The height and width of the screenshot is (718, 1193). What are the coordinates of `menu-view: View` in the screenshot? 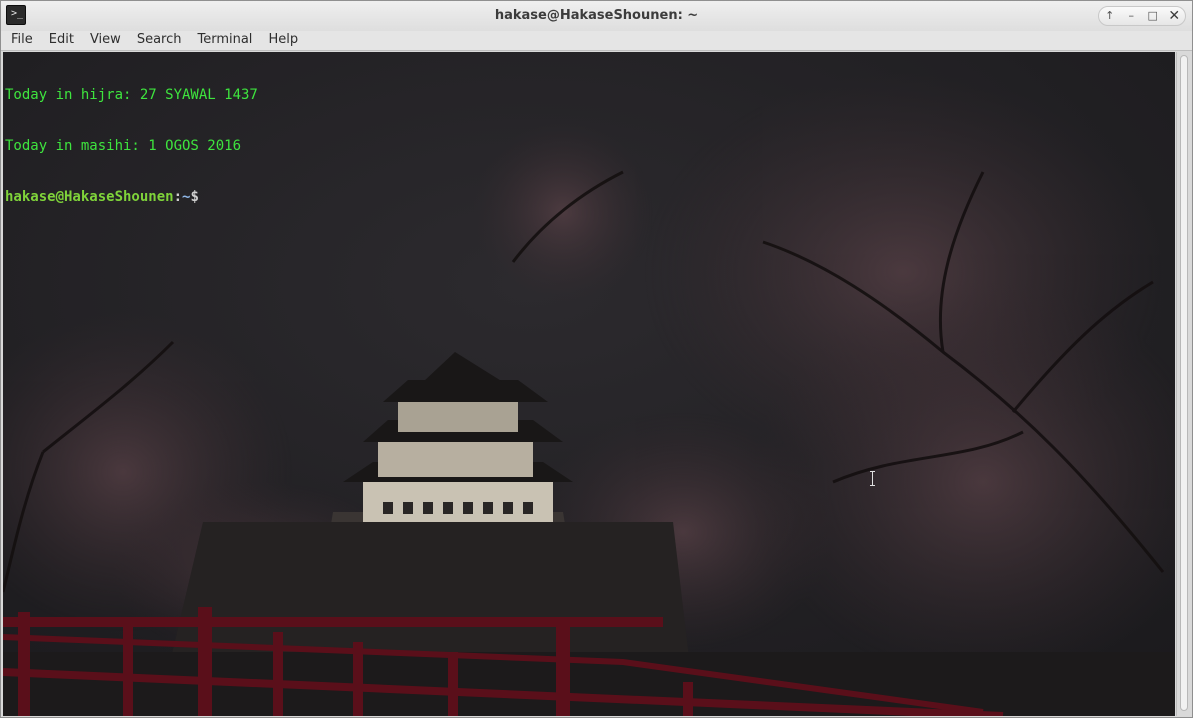 It's located at (105, 41).